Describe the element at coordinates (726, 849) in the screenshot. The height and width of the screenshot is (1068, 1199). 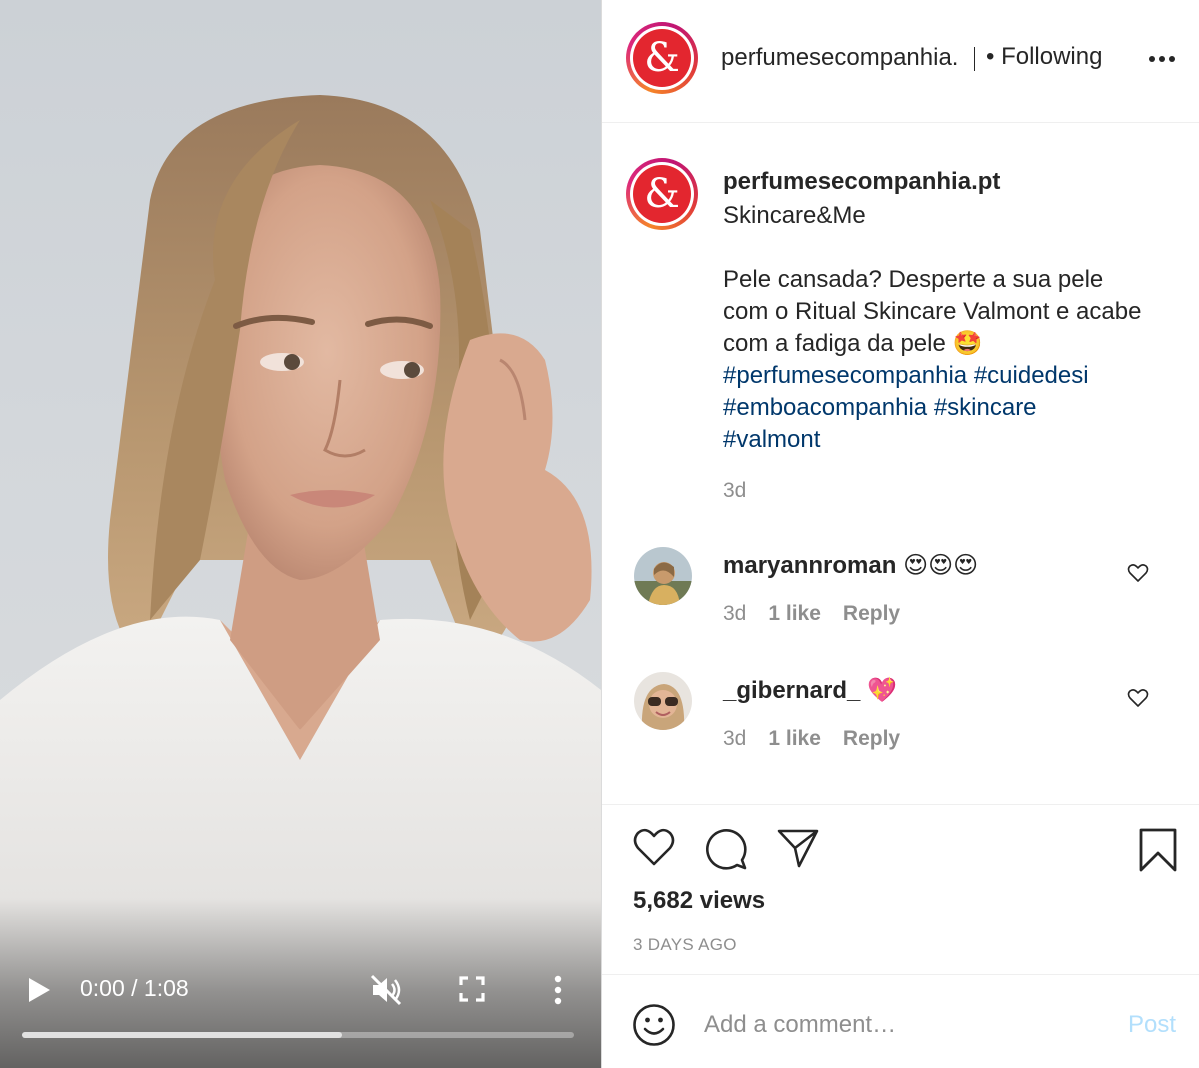
I see `comment-bubble-icon` at that location.